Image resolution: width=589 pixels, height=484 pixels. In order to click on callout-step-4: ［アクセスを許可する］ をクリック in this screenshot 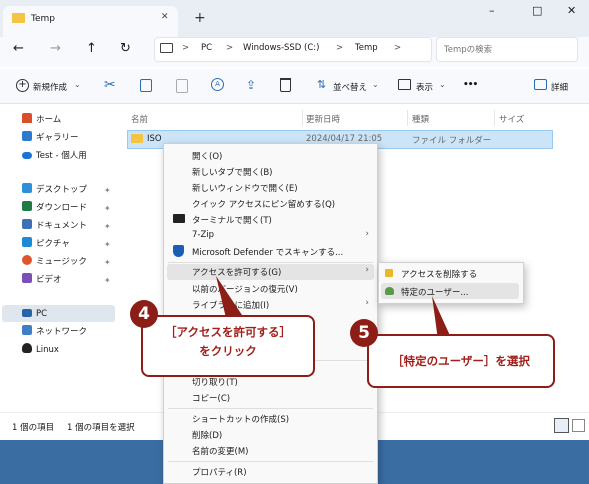, I will do `click(228, 346)`.